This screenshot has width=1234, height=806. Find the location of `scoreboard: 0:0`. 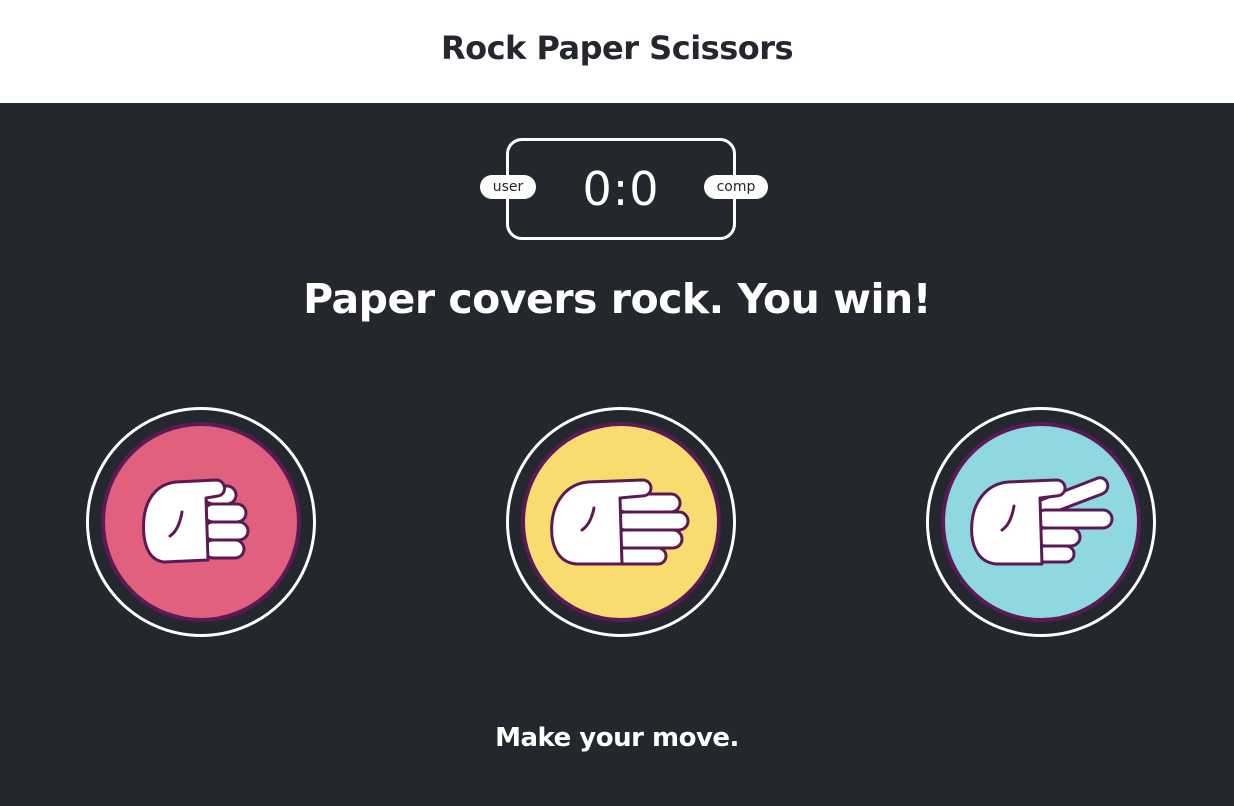

scoreboard: 0:0 is located at coordinates (621, 189).